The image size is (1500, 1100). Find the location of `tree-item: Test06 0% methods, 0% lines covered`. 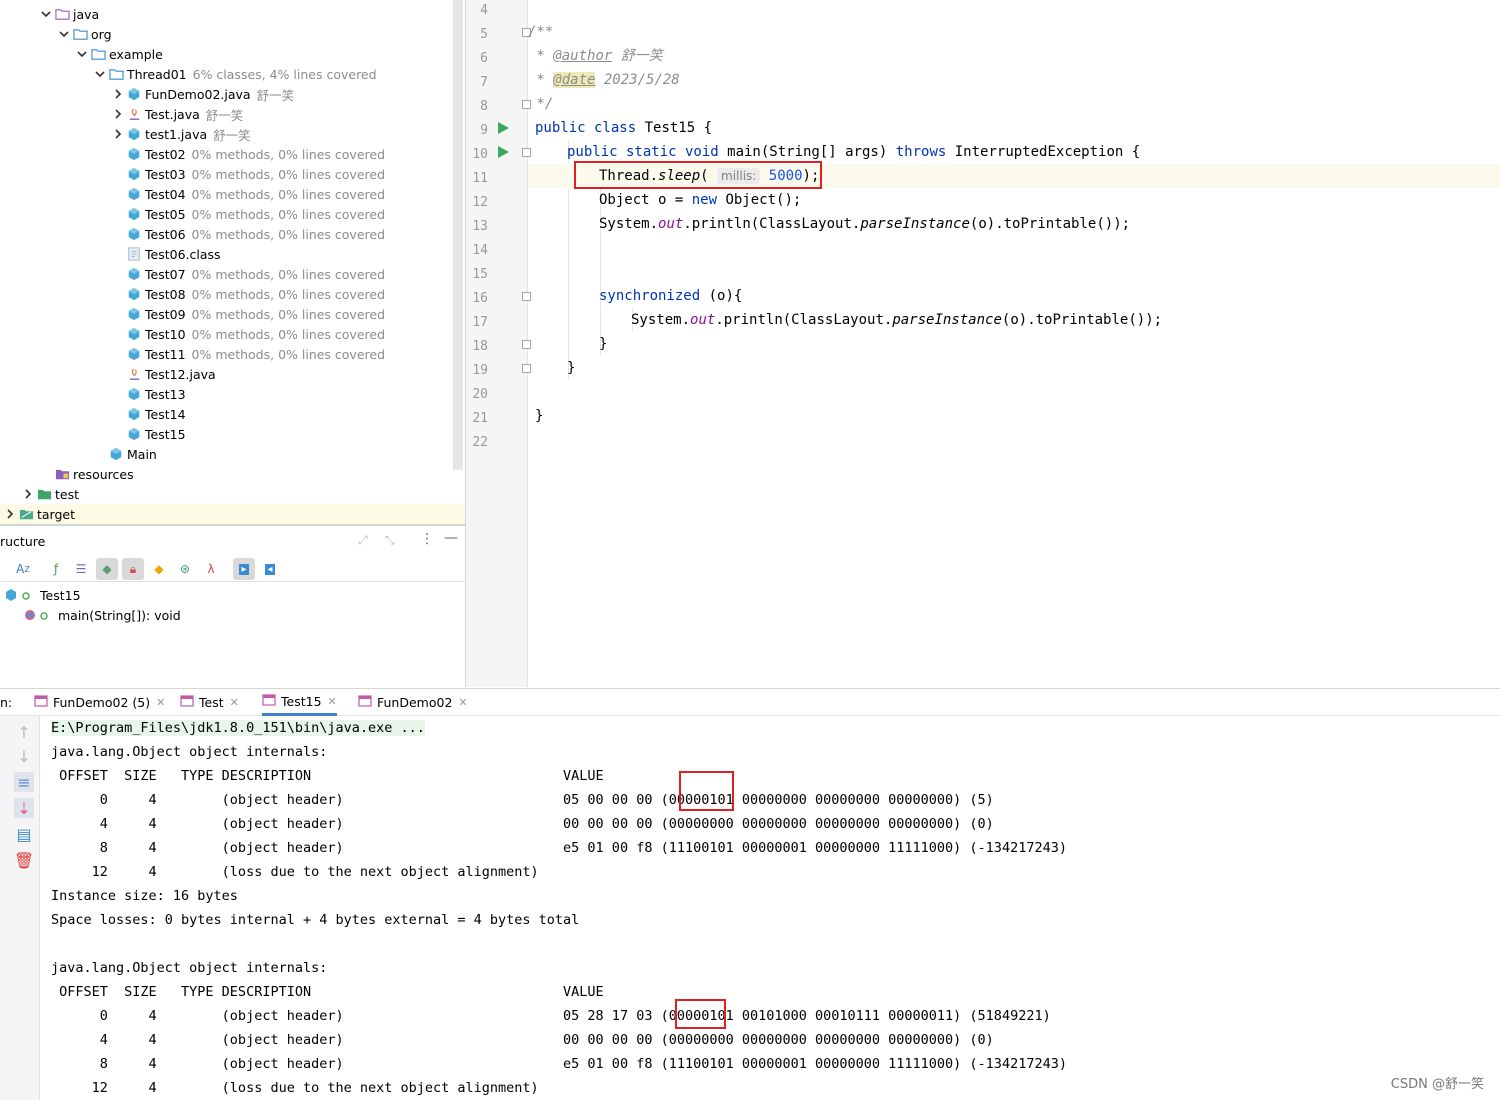

tree-item: Test06 0% methods, 0% lines covered is located at coordinates (232, 234).